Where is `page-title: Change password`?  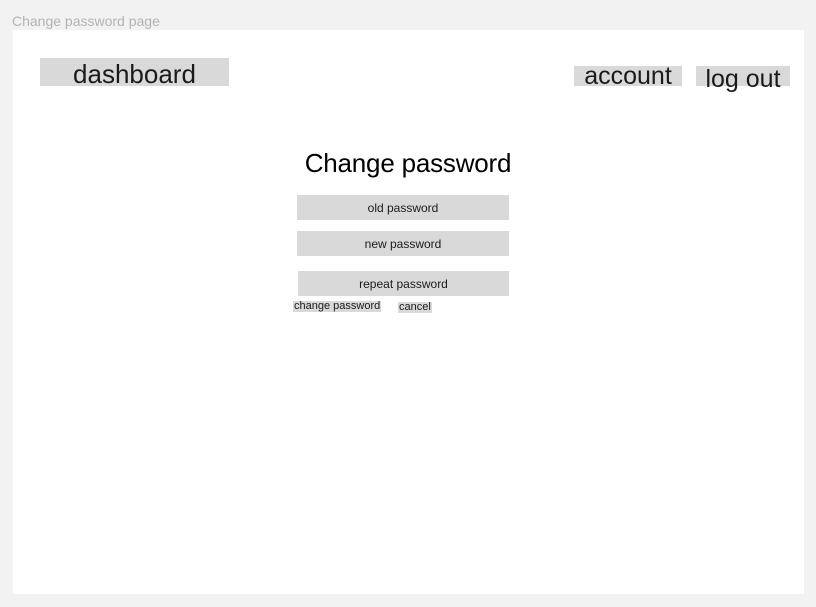 page-title: Change password is located at coordinates (408, 163).